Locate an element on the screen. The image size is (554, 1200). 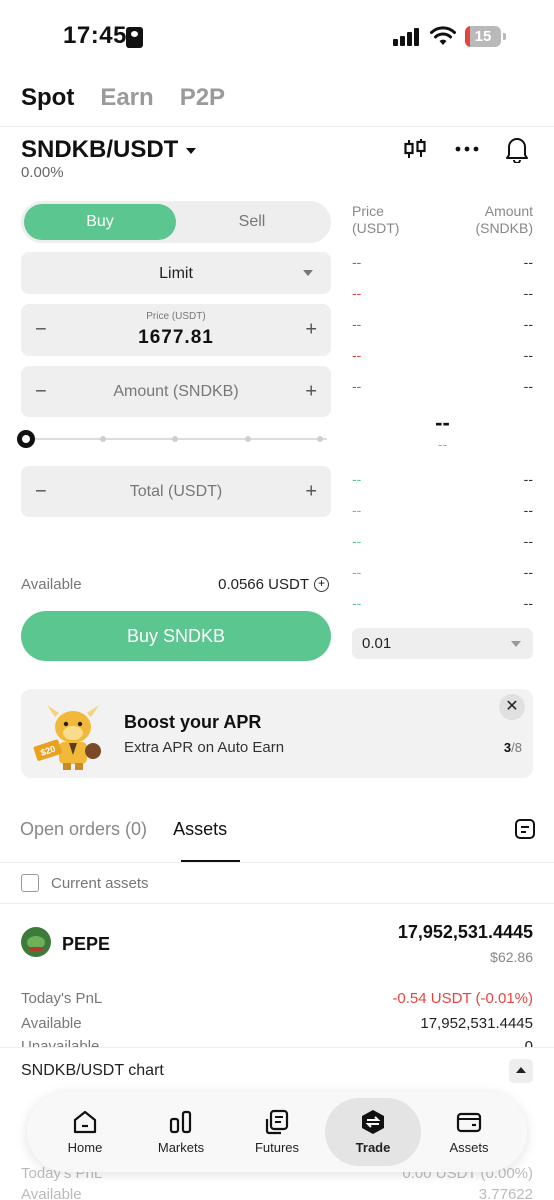
order-book-amount-header: Amount (SNDKB) is located at coordinates (504, 219).